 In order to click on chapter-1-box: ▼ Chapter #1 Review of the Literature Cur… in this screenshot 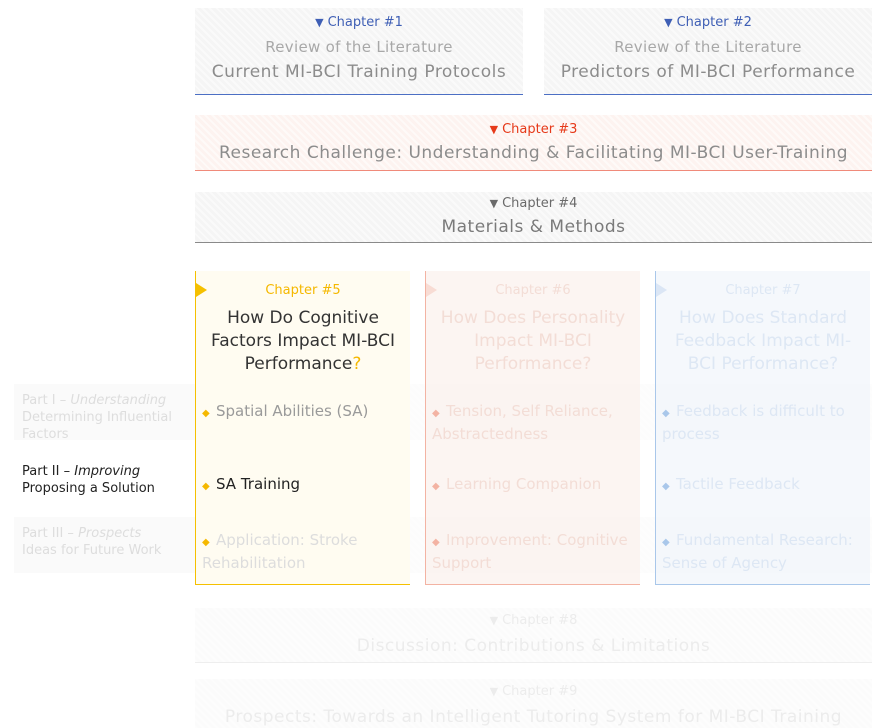, I will do `click(359, 51)`.